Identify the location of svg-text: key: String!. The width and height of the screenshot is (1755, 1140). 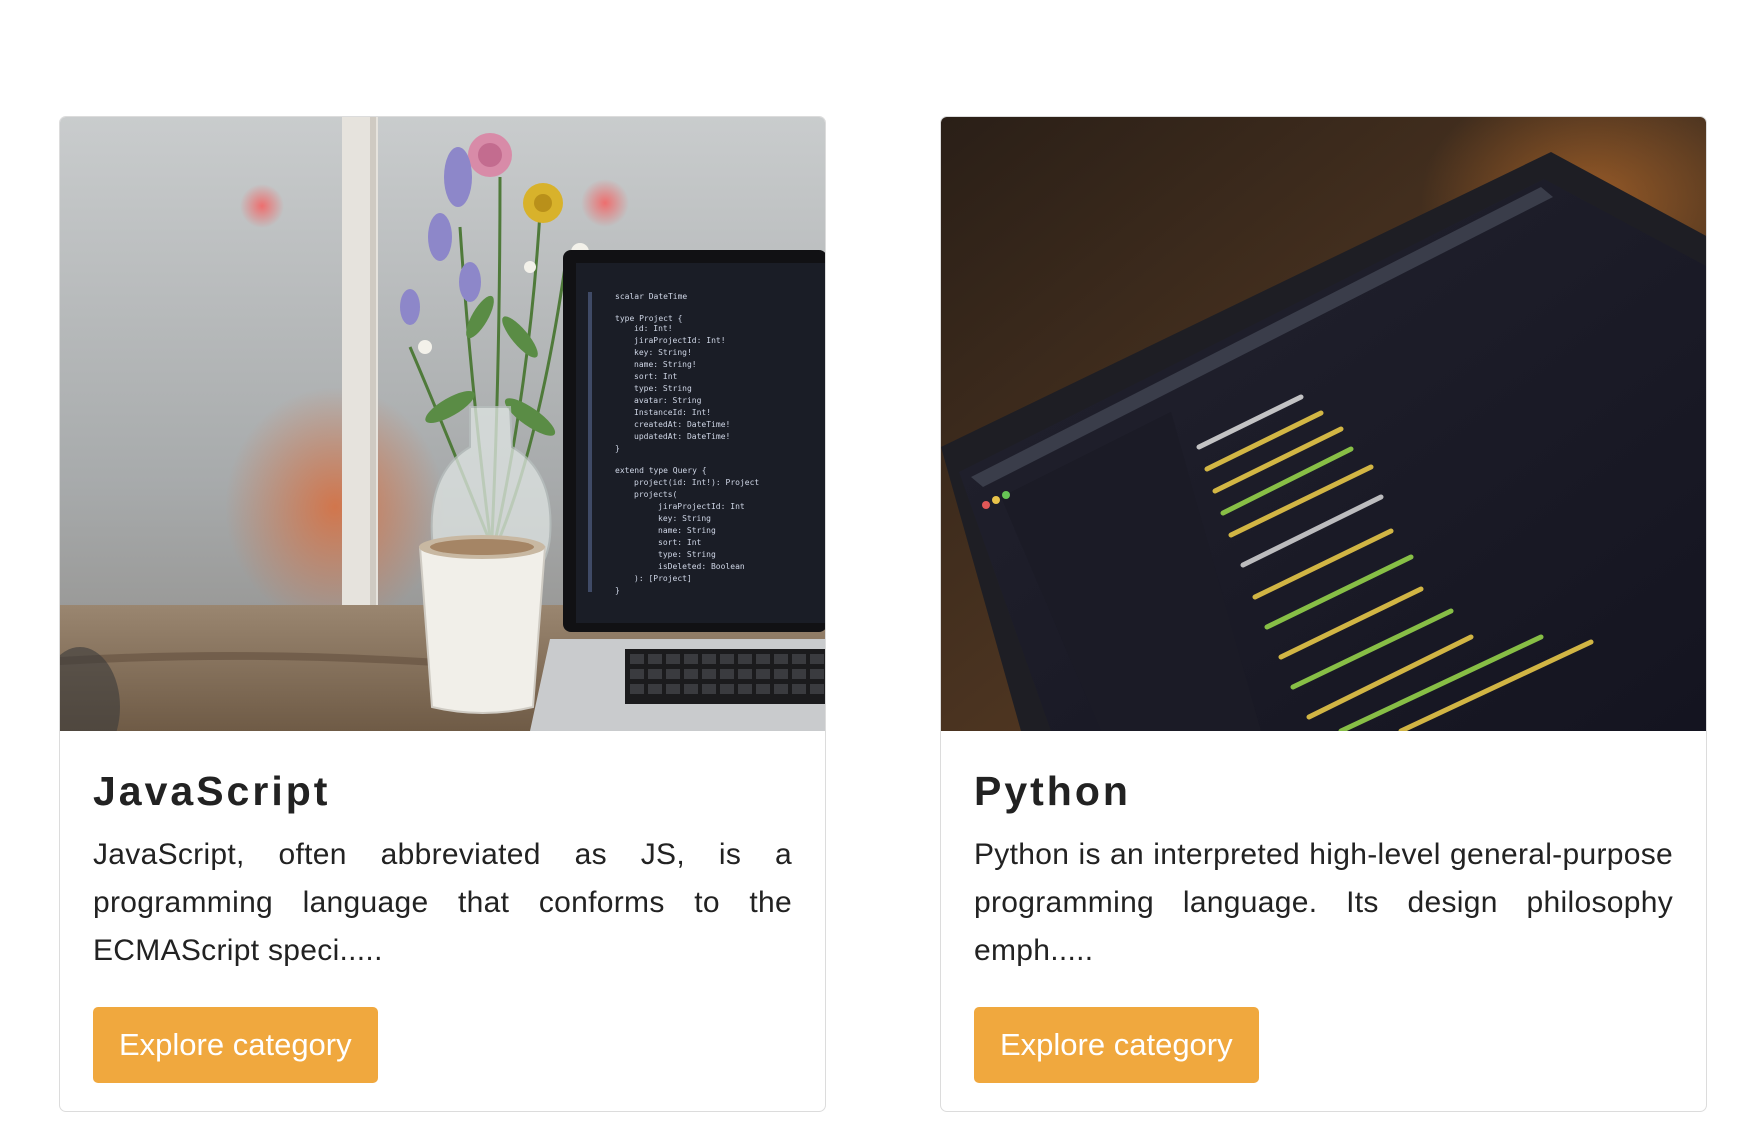
(663, 352).